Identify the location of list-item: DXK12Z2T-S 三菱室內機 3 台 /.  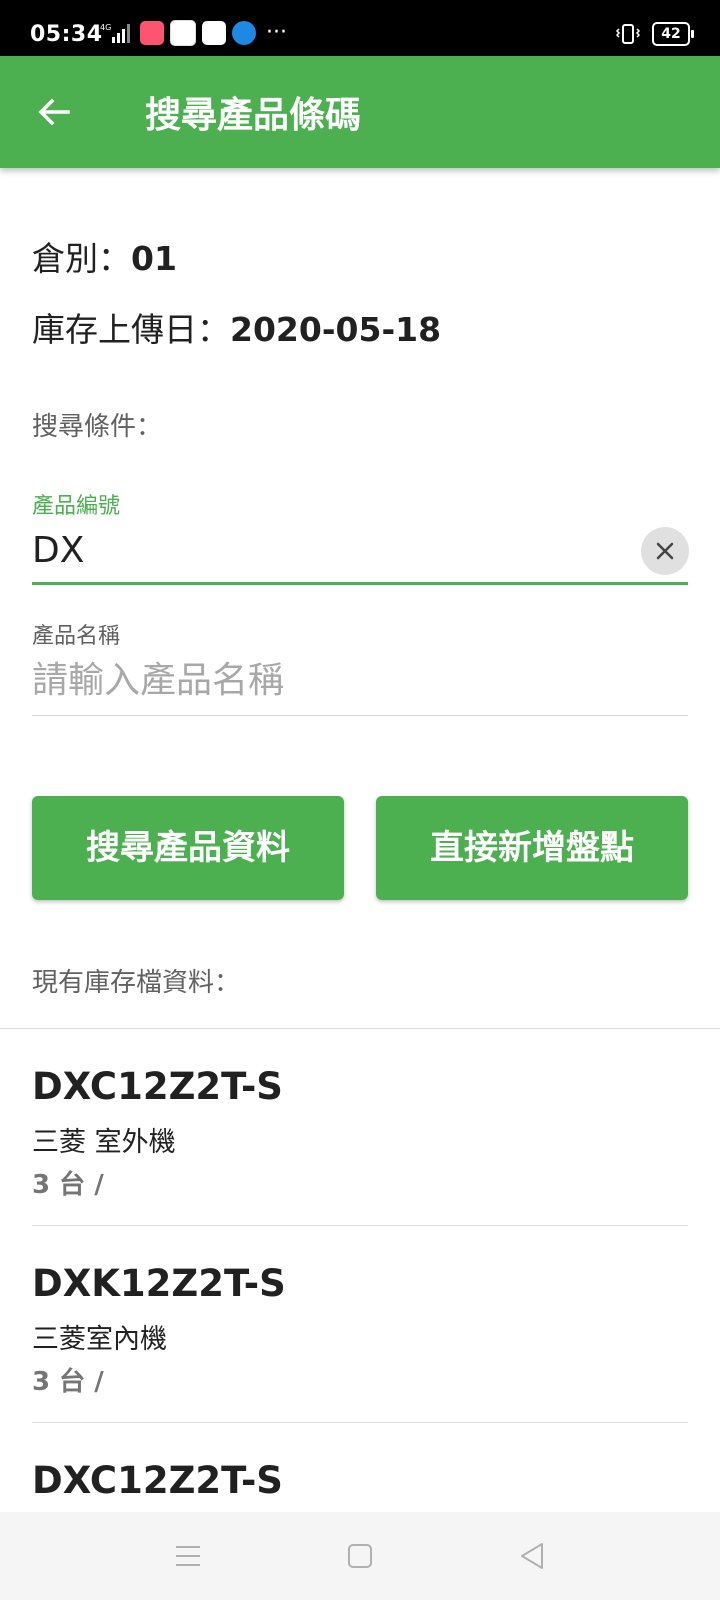
(360, 1324).